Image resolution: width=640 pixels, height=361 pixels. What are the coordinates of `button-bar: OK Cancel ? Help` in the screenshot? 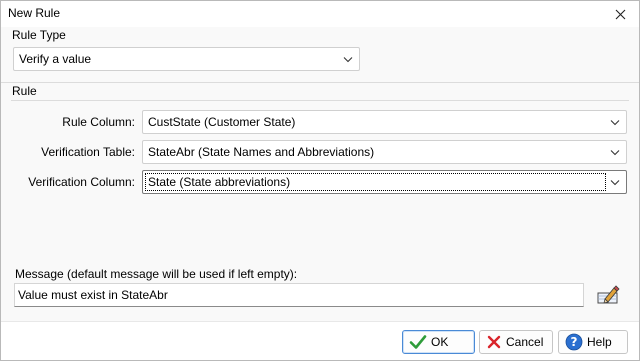 It's located at (320, 340).